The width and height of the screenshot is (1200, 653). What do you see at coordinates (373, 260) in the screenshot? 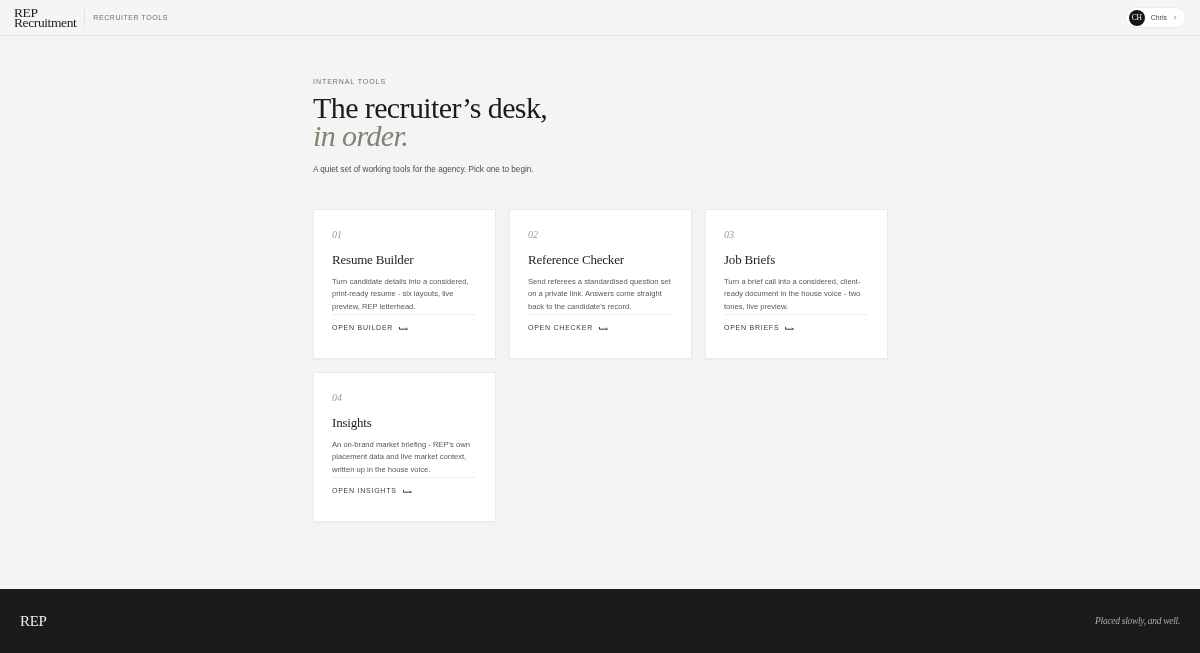
I see `card-title: Resume Builder` at bounding box center [373, 260].